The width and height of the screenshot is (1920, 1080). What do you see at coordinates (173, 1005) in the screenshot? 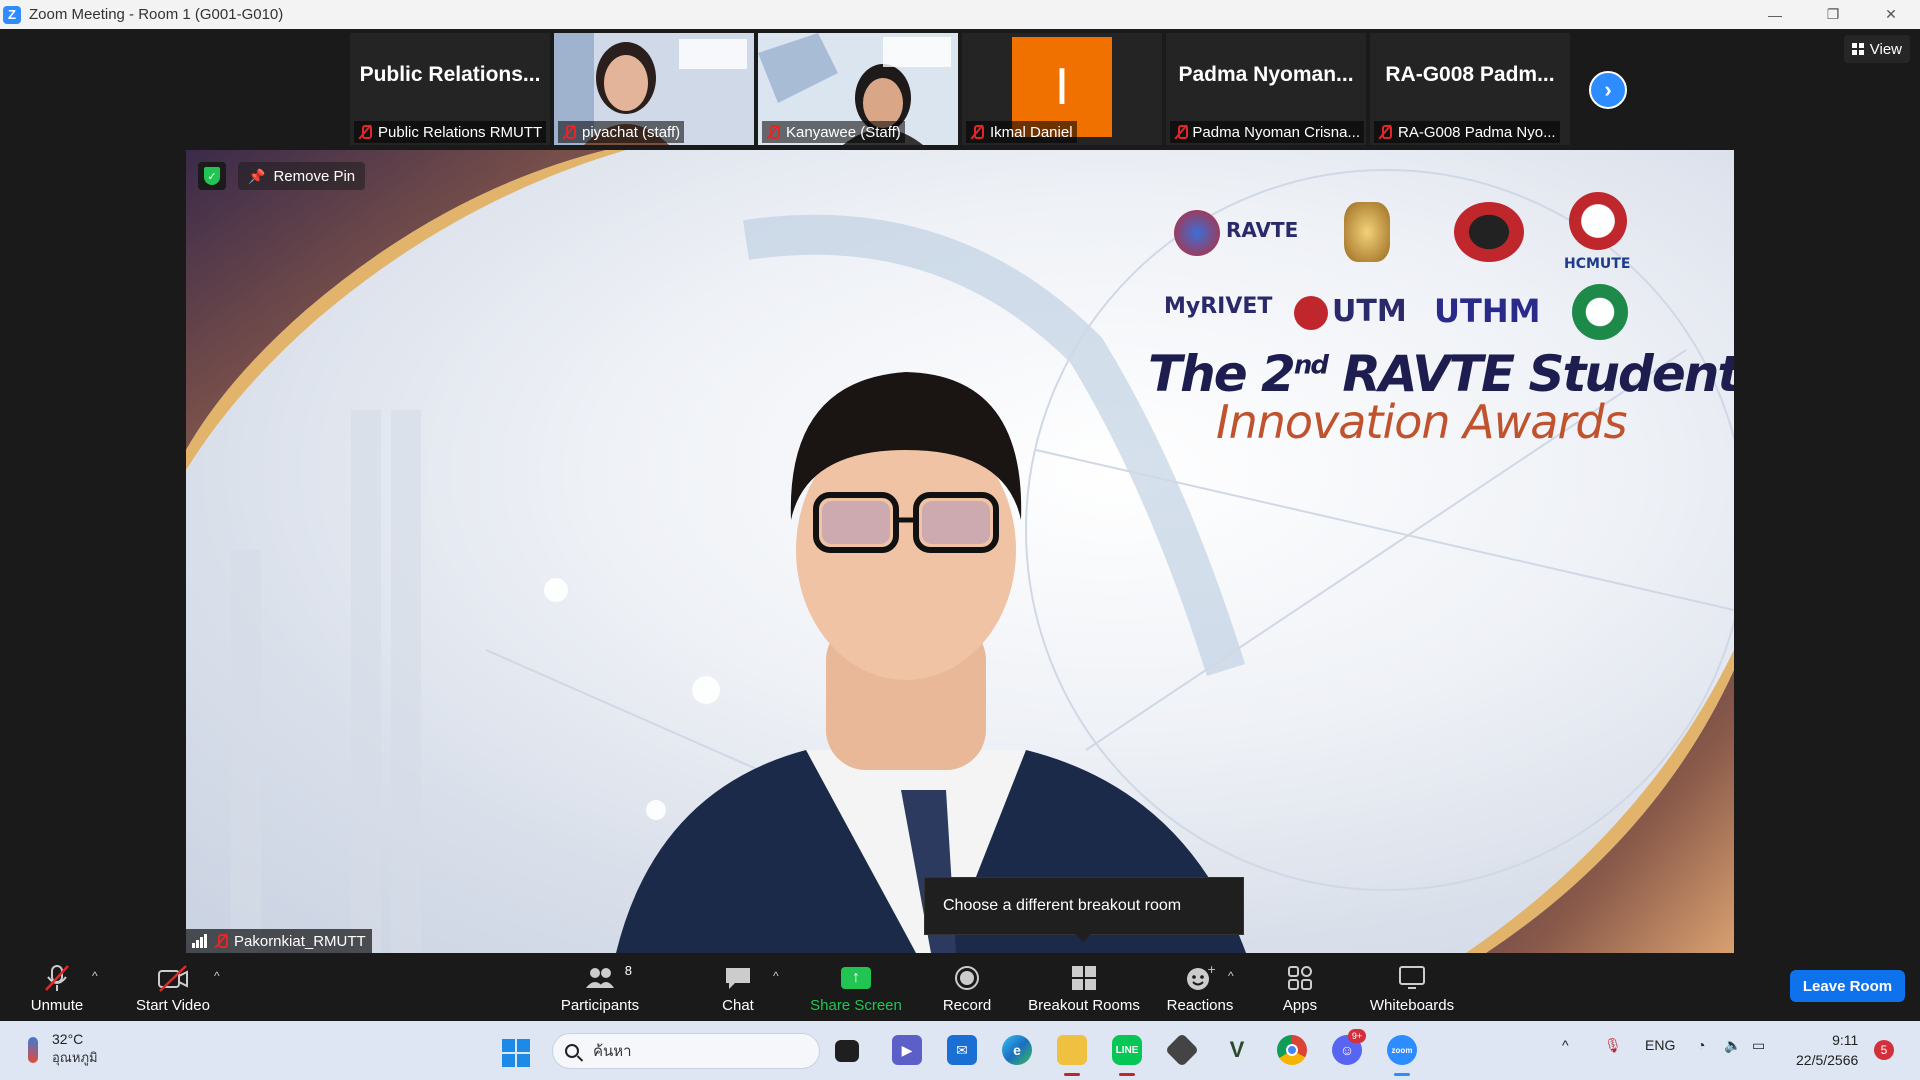
I see `start-video-label: Start Video` at bounding box center [173, 1005].